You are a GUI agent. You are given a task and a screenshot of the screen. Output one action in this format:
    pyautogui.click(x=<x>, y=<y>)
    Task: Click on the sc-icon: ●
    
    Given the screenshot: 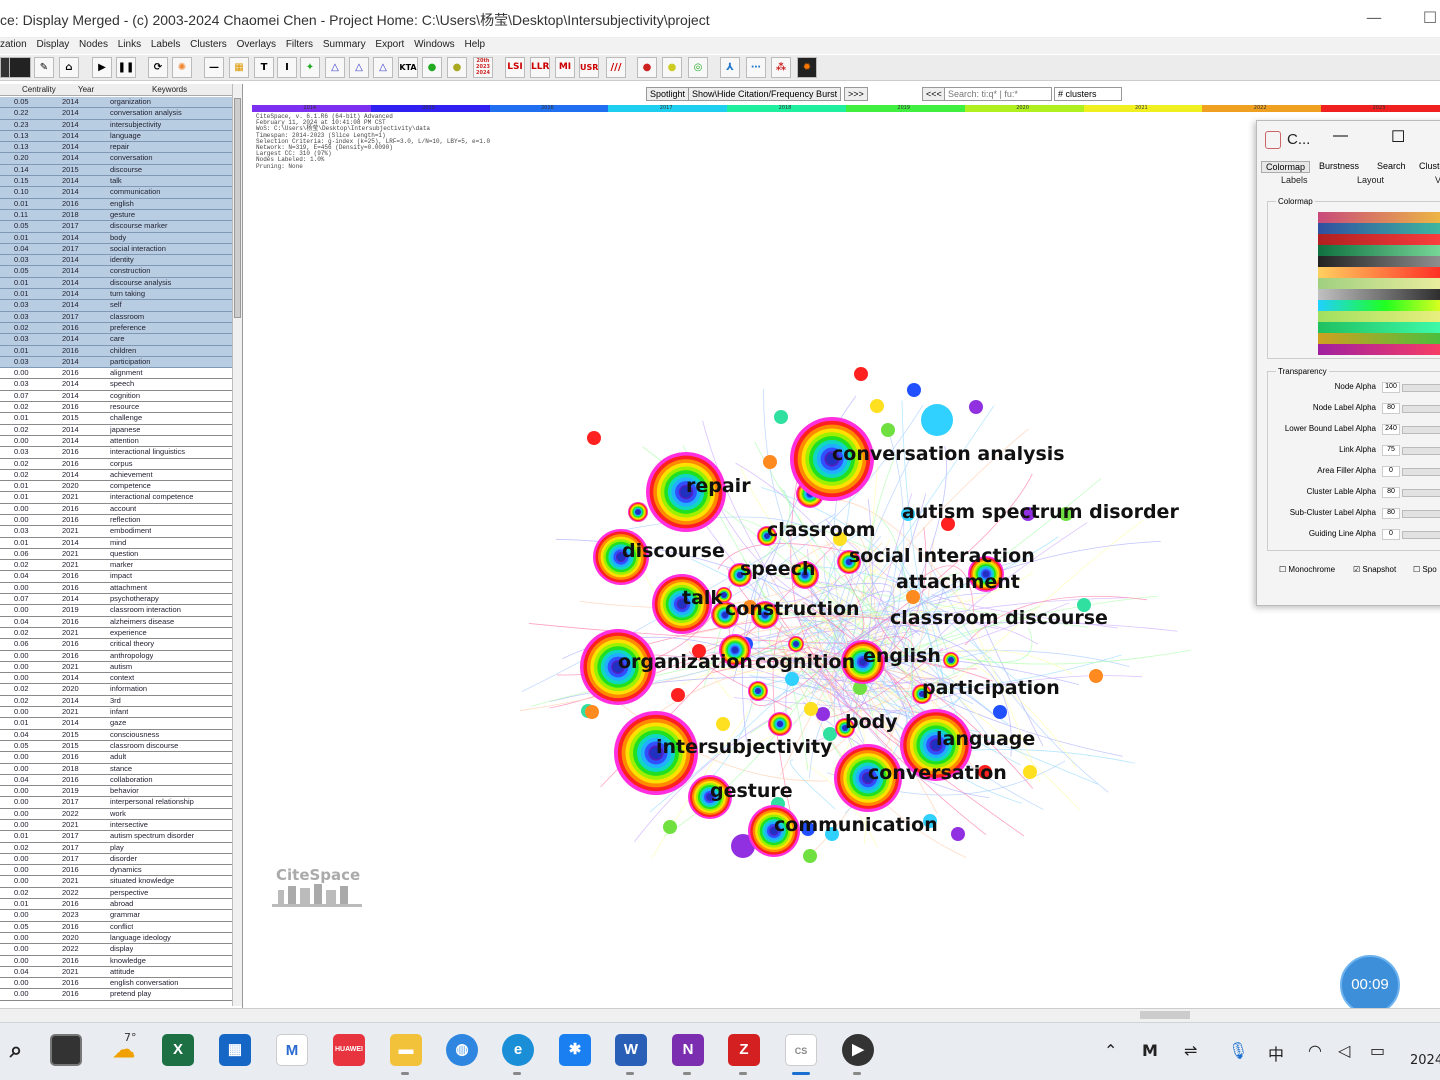 What is the action you would take?
    pyautogui.click(x=432, y=67)
    